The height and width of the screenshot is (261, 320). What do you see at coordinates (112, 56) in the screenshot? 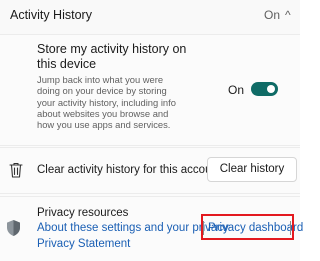
I see `setting-title: Store my activity history on this device` at bounding box center [112, 56].